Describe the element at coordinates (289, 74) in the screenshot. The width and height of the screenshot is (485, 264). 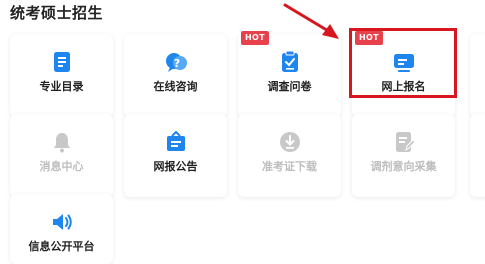
I see `tile-survey: HOT 调查问卷` at that location.